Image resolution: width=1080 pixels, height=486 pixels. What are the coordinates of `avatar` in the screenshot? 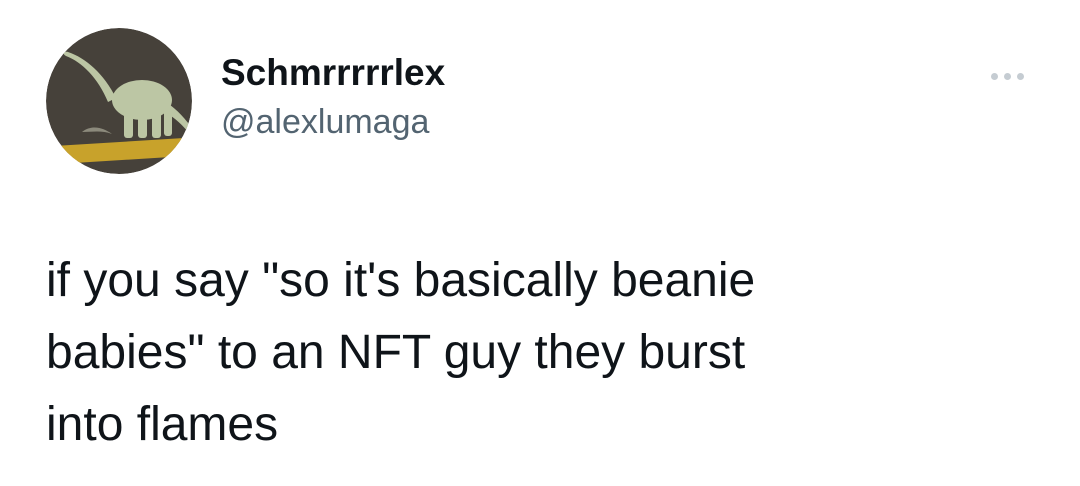 It's located at (119, 101).